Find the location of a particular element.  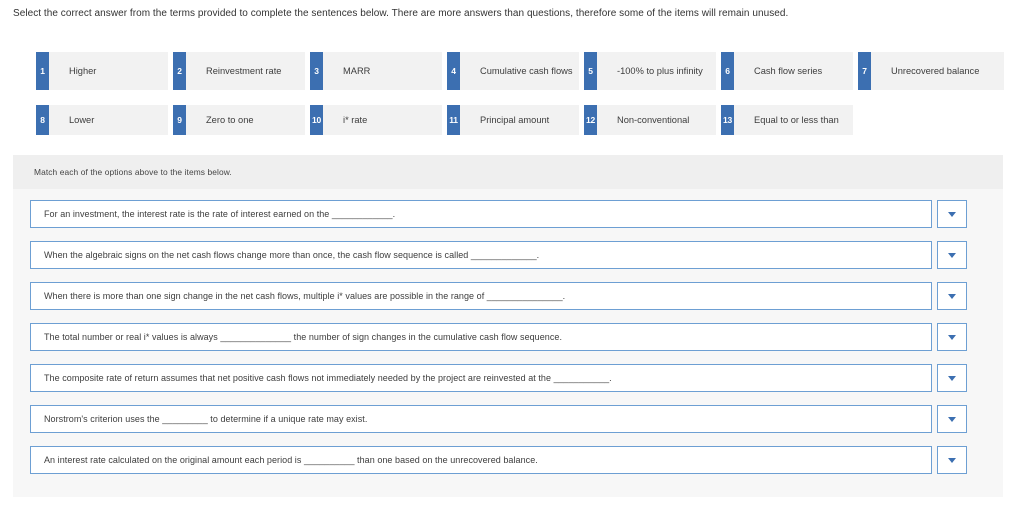

term-option-number: 1 is located at coordinates (42, 71).